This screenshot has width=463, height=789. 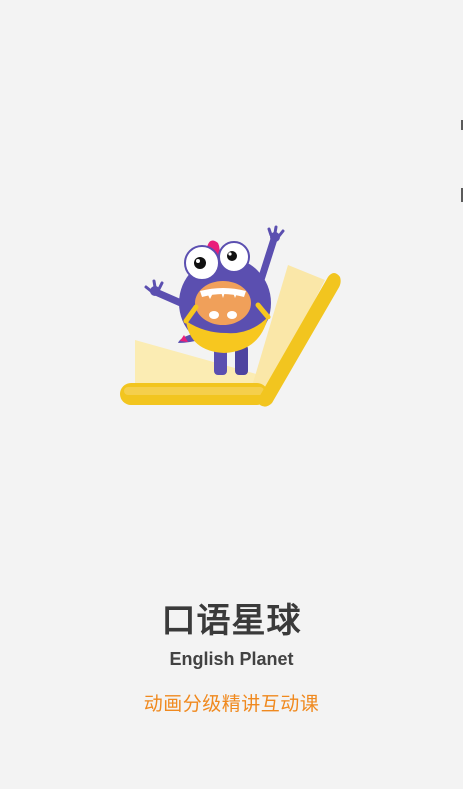 I want to click on monster-on-book-icon, so click(x=230, y=316).